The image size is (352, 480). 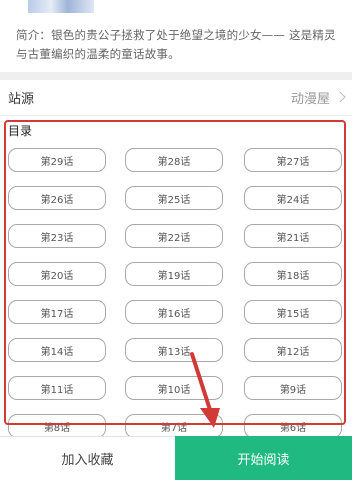 What do you see at coordinates (174, 426) in the screenshot?
I see `chapter-button: 第7话` at bounding box center [174, 426].